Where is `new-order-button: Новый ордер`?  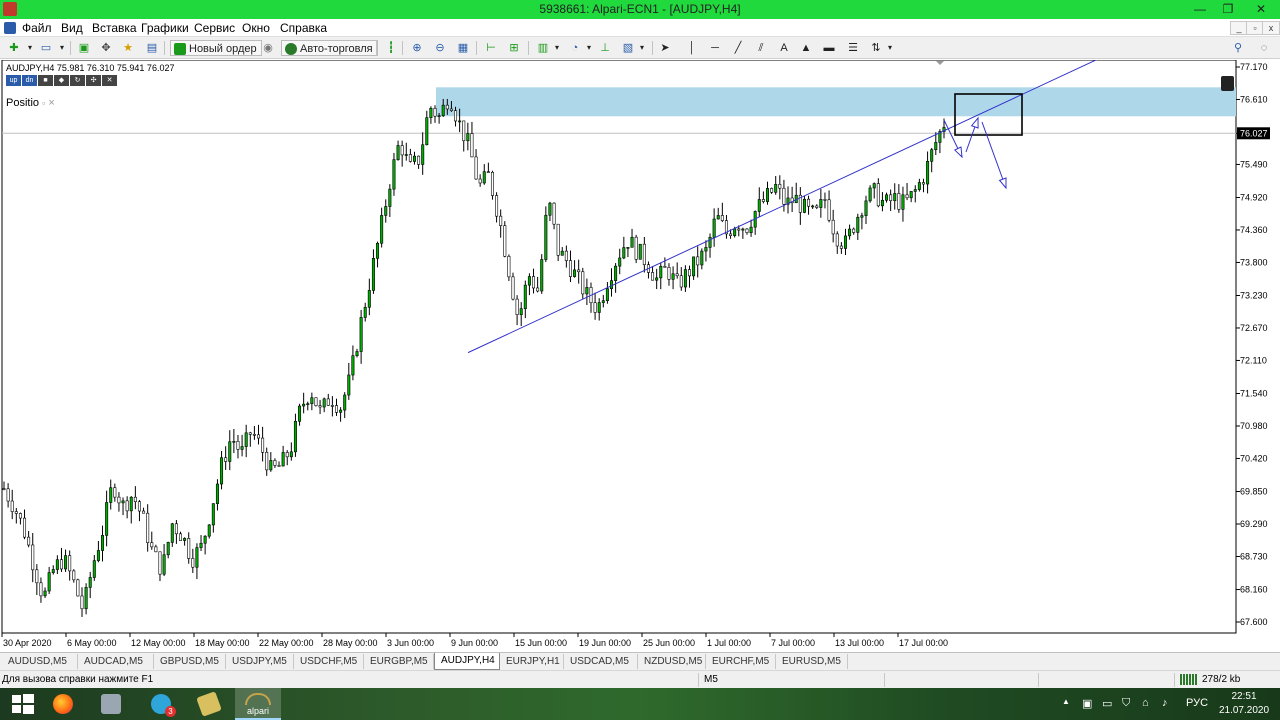 new-order-button: Новый ордер is located at coordinates (216, 48).